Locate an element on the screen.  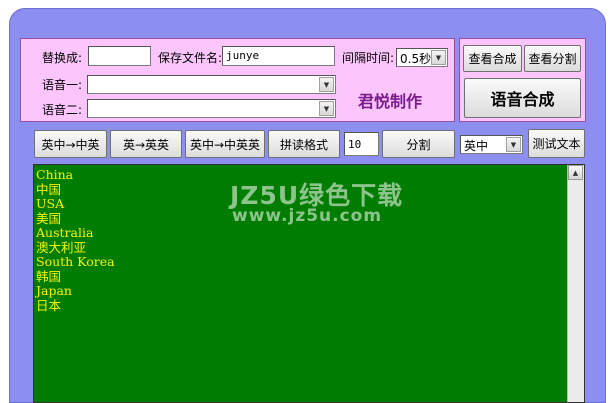
voice1-select: ▼ is located at coordinates (211, 84).